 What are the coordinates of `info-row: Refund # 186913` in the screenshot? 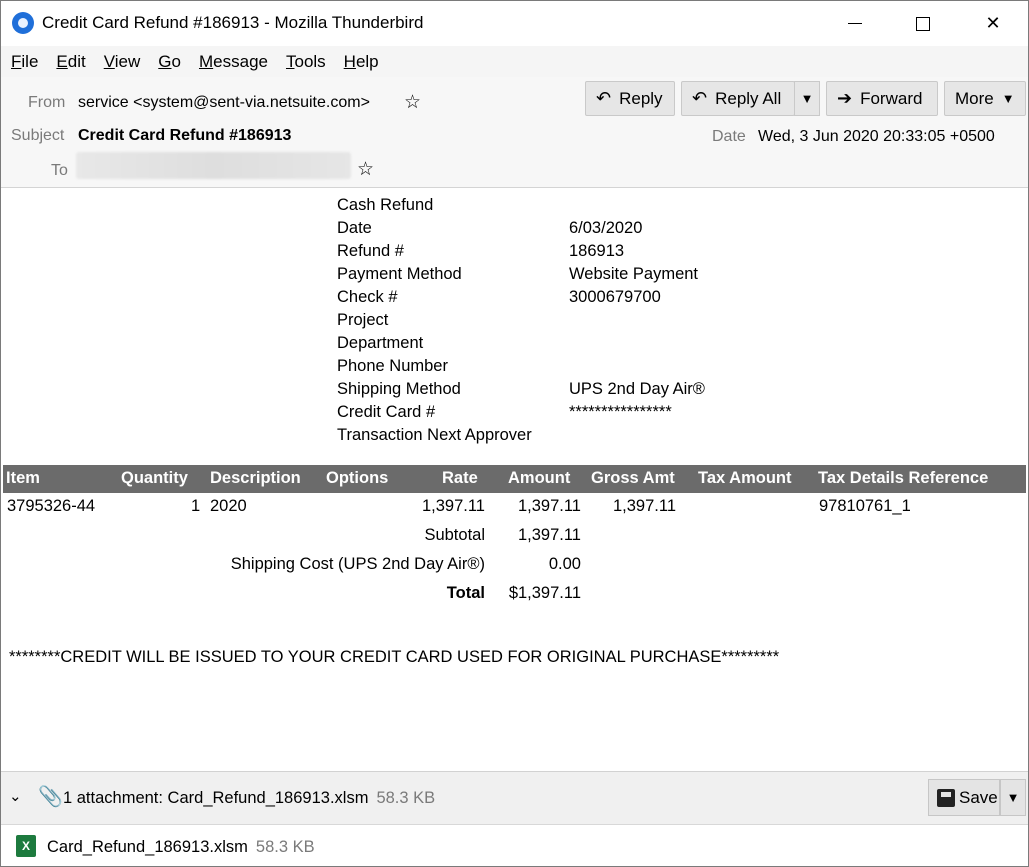 It's located at (521, 253).